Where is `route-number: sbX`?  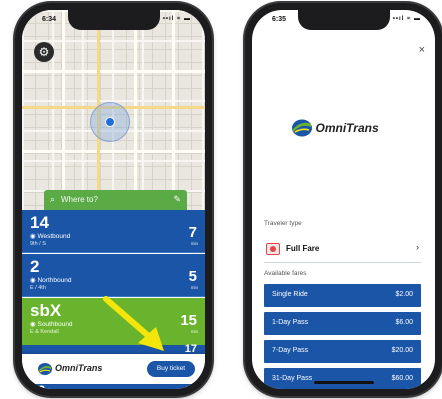 route-number: sbX is located at coordinates (46, 310).